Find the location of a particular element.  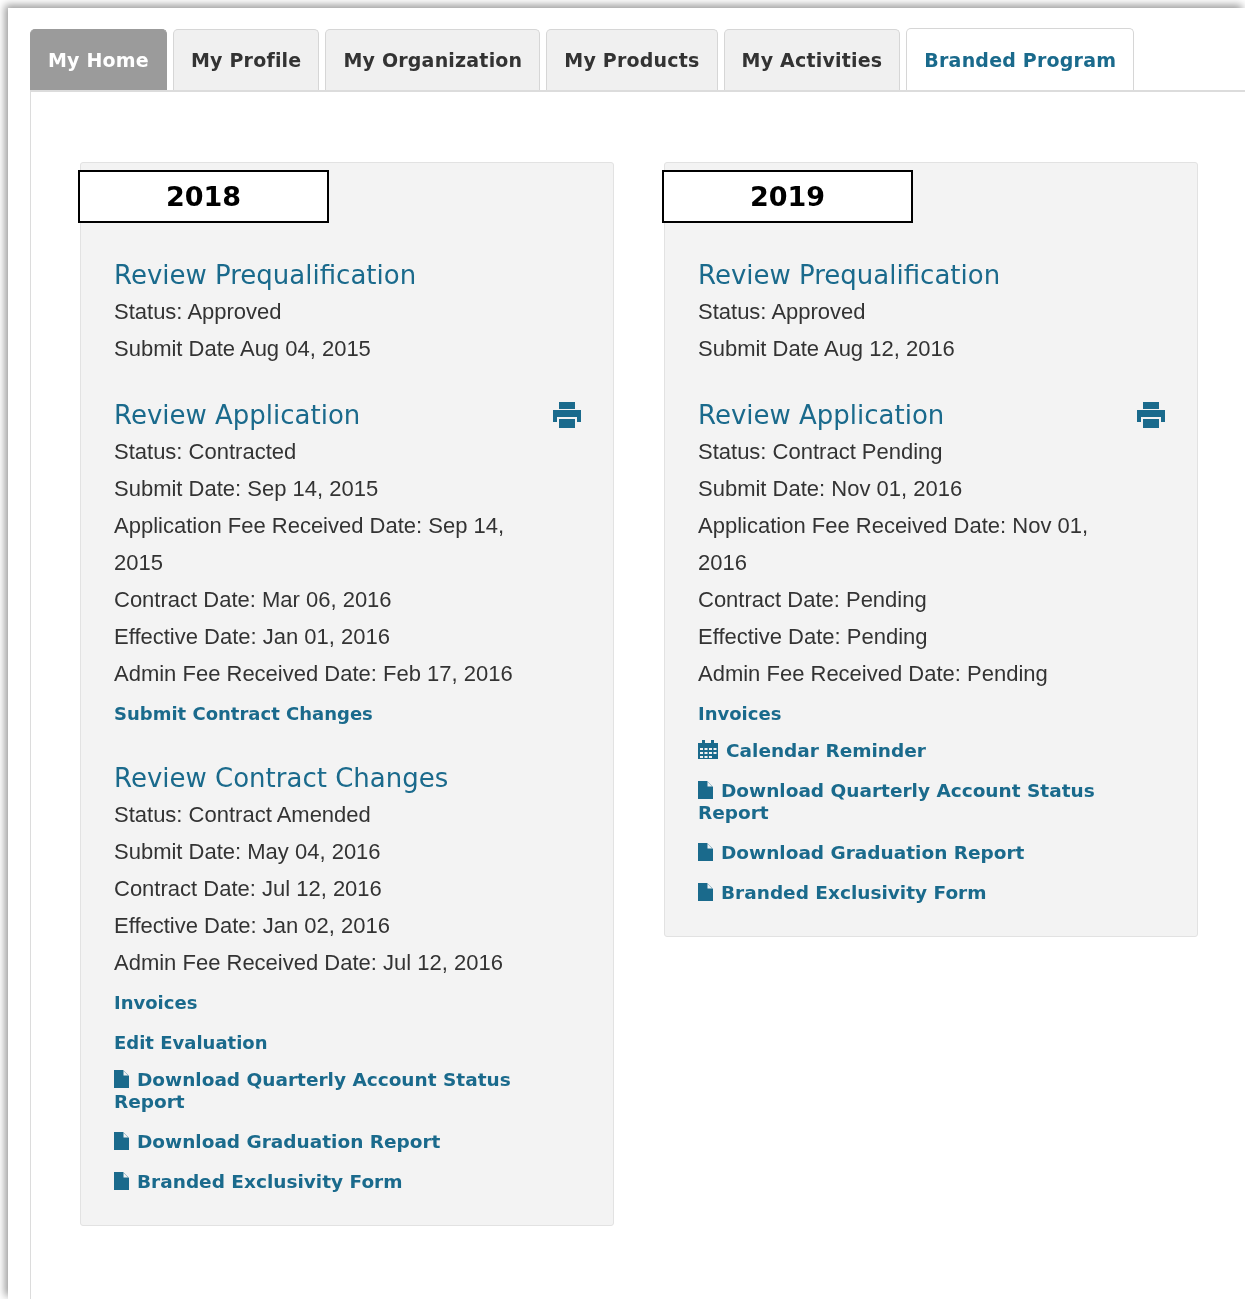

status-line: Contract Date: Jul 12, 2016 is located at coordinates (248, 889).